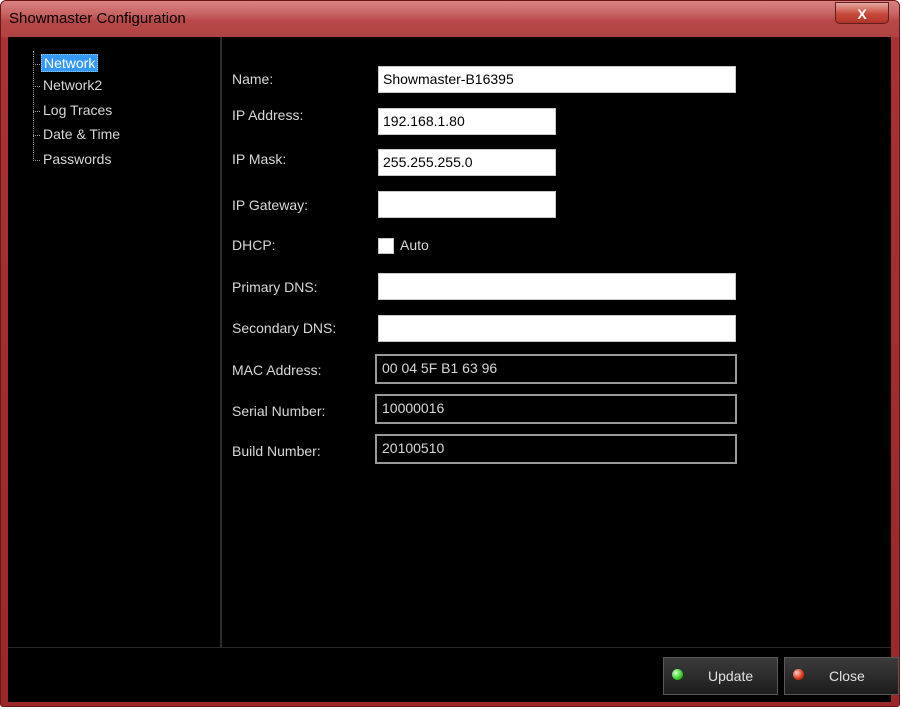  I want to click on close-button: Close, so click(841, 676).